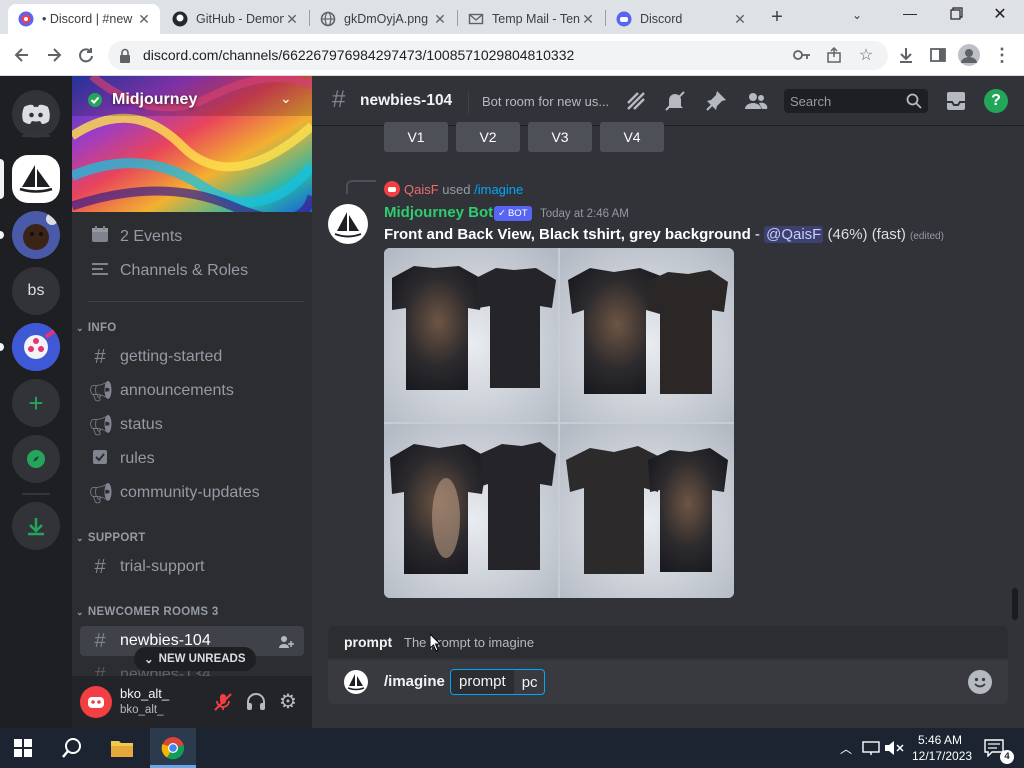 This screenshot has height=768, width=1024. Describe the element at coordinates (969, 55) in the screenshot. I see `profile-avatar-icon` at that location.